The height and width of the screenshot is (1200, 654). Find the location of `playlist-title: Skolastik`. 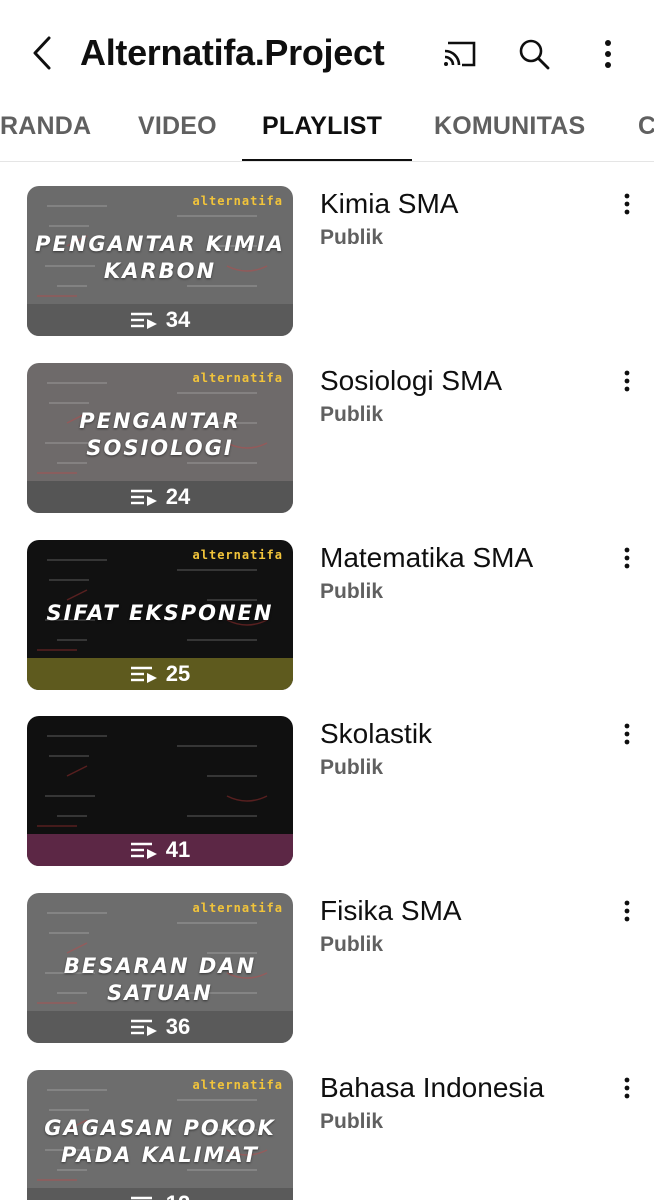

playlist-title: Skolastik is located at coordinates (376, 734).